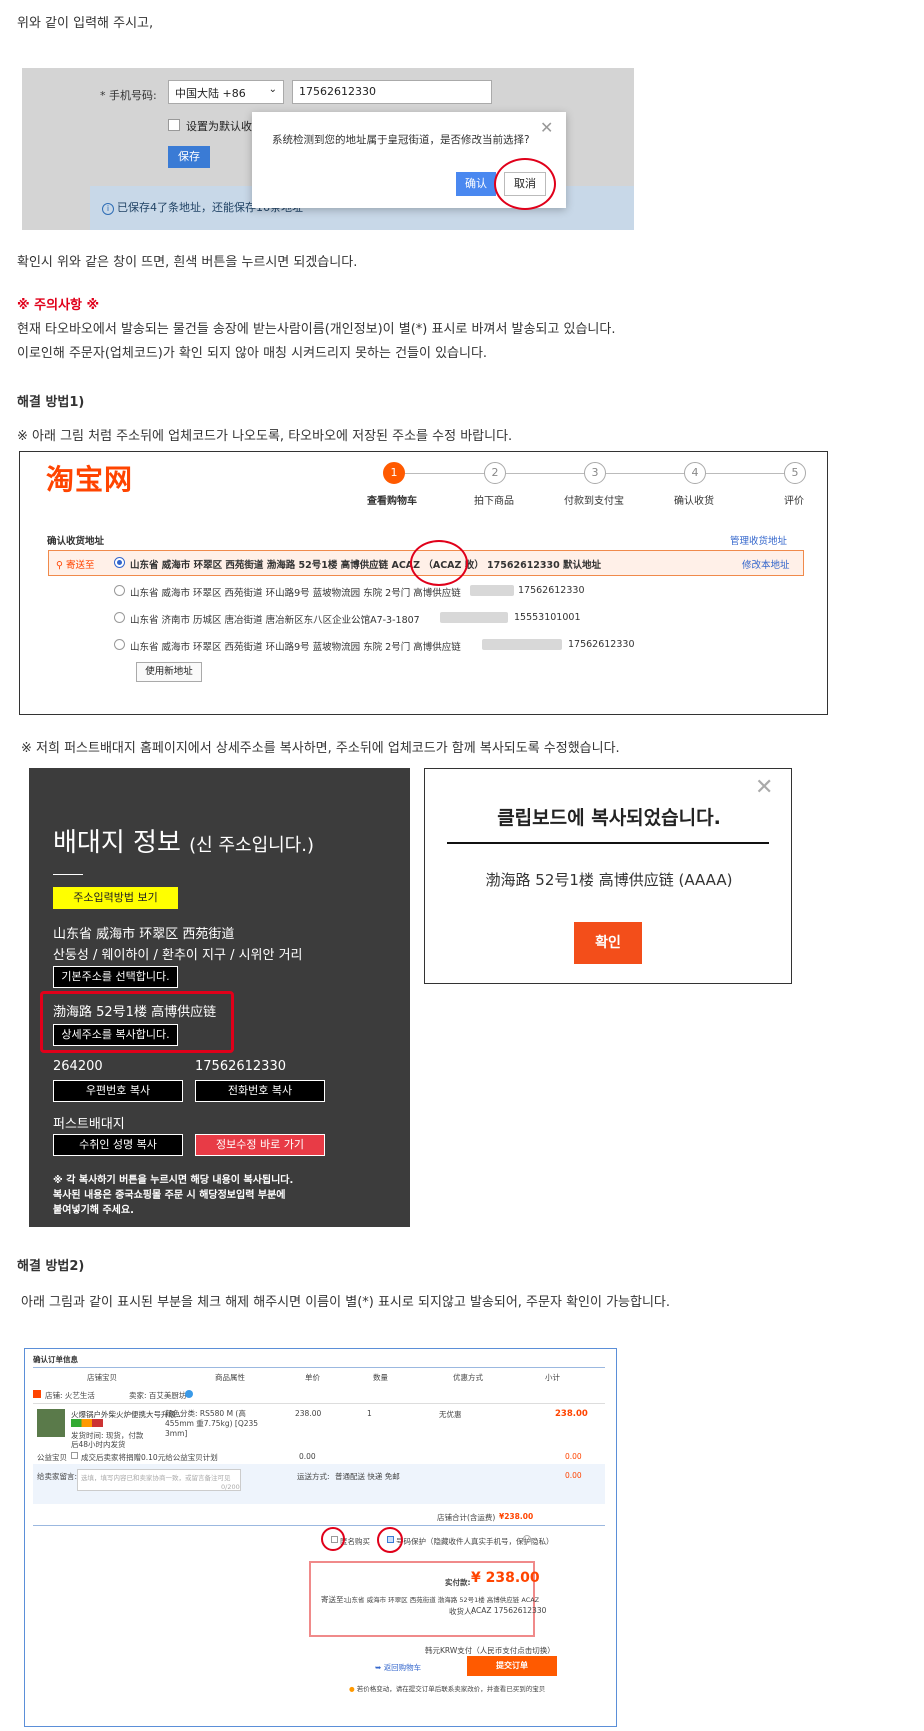 Image resolution: width=924 pixels, height=1731 pixels. I want to click on detail-address: 渤海路 52号1楼 高博供应链, so click(135, 1012).